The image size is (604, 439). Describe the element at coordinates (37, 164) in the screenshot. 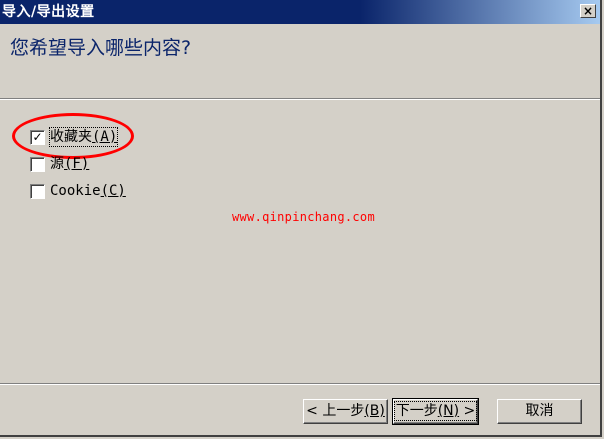

I see `feeds-checkbox` at that location.